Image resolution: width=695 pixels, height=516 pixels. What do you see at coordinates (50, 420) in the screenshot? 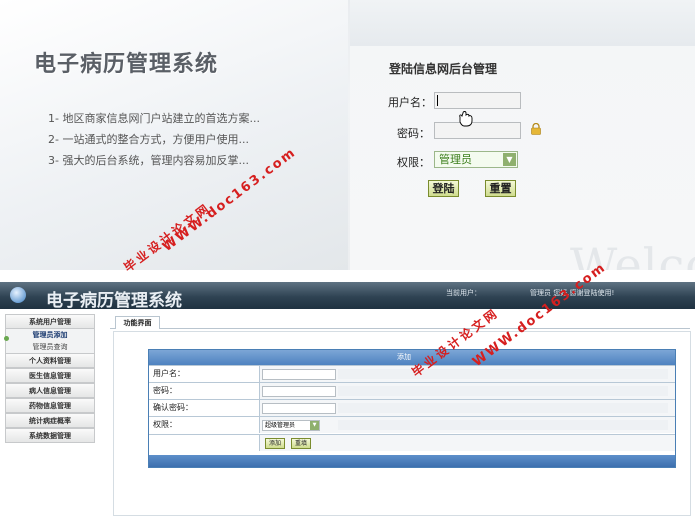
I see `sidebar-item-statistics: 统计病症概率` at bounding box center [50, 420].